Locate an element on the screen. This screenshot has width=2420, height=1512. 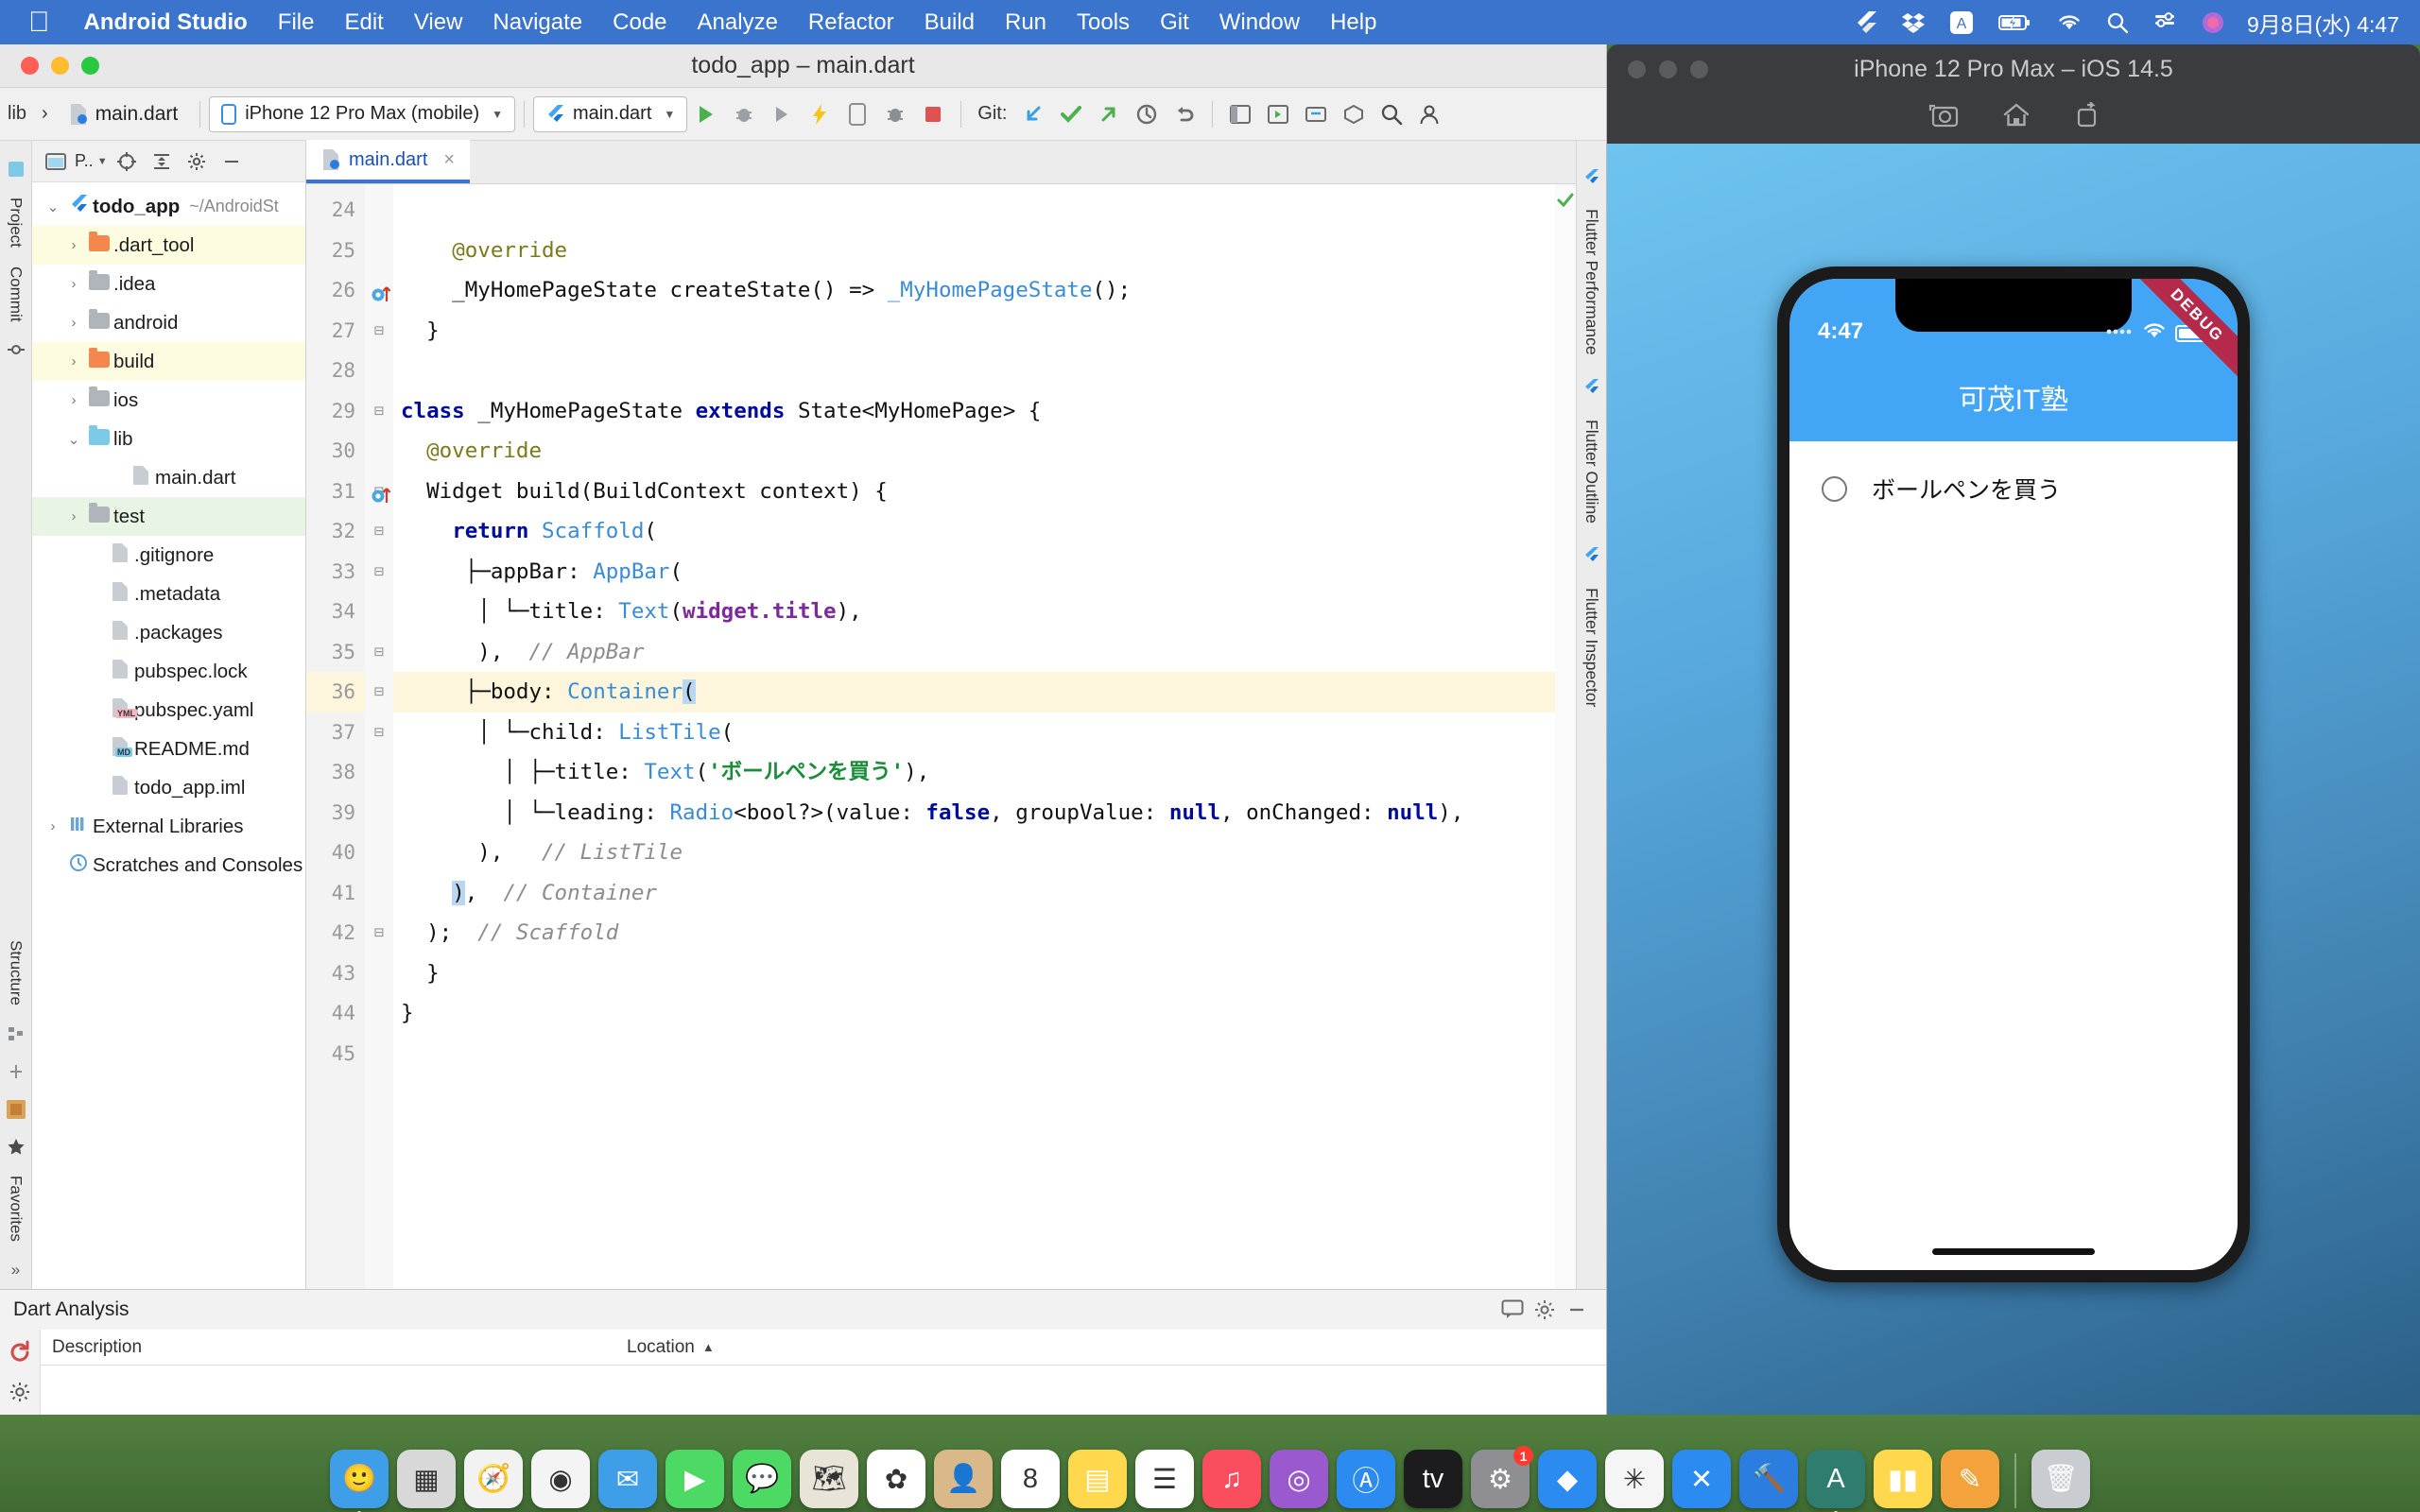
undo-icon is located at coordinates (1184, 114).